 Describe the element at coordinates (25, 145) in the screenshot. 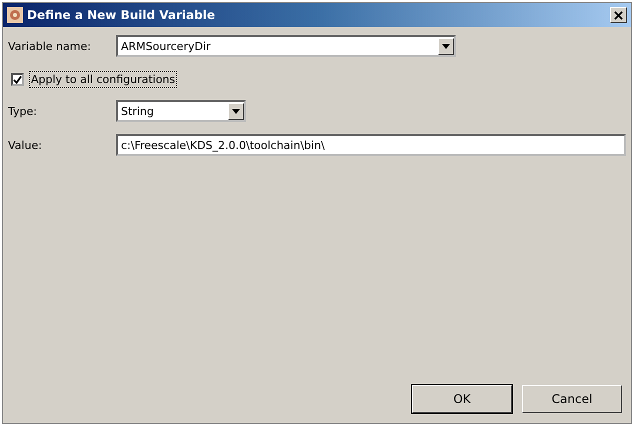

I see `field-label: Value:` at that location.